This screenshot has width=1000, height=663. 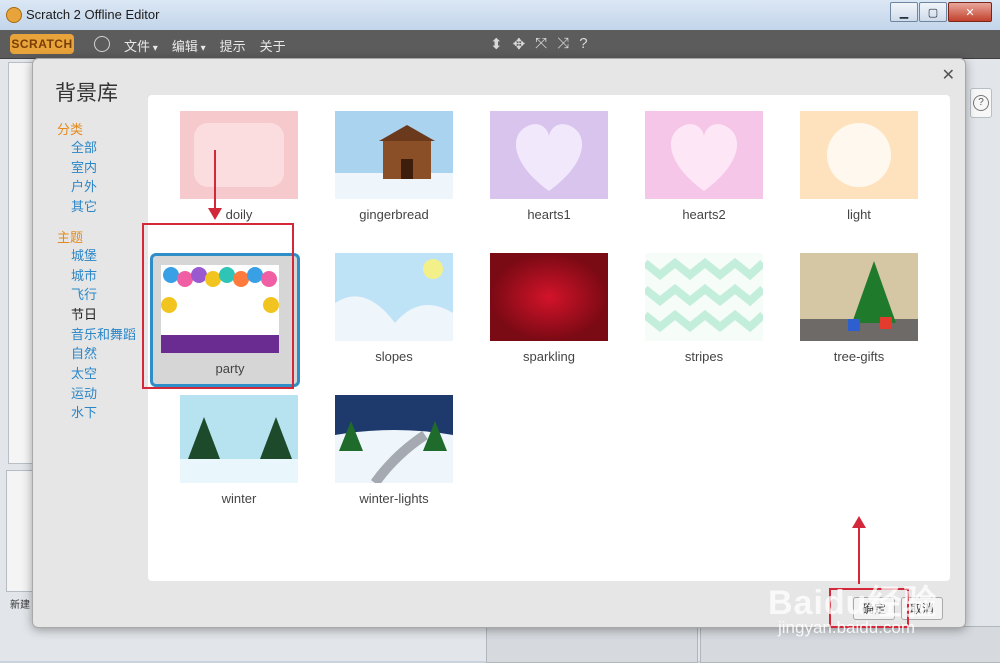 I want to click on scratch-cat-icon, so click(x=14, y=15).